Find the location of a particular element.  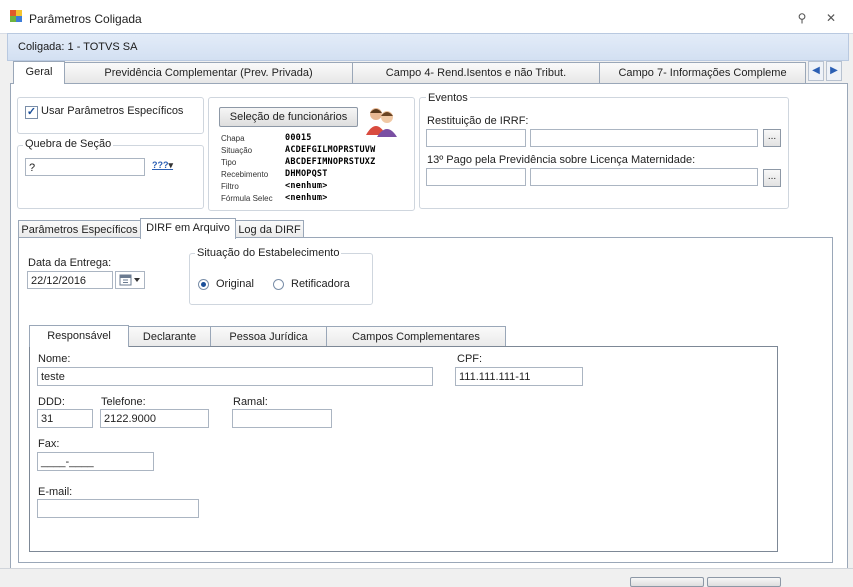

decimo-terceiro-desc-input is located at coordinates (644, 177).